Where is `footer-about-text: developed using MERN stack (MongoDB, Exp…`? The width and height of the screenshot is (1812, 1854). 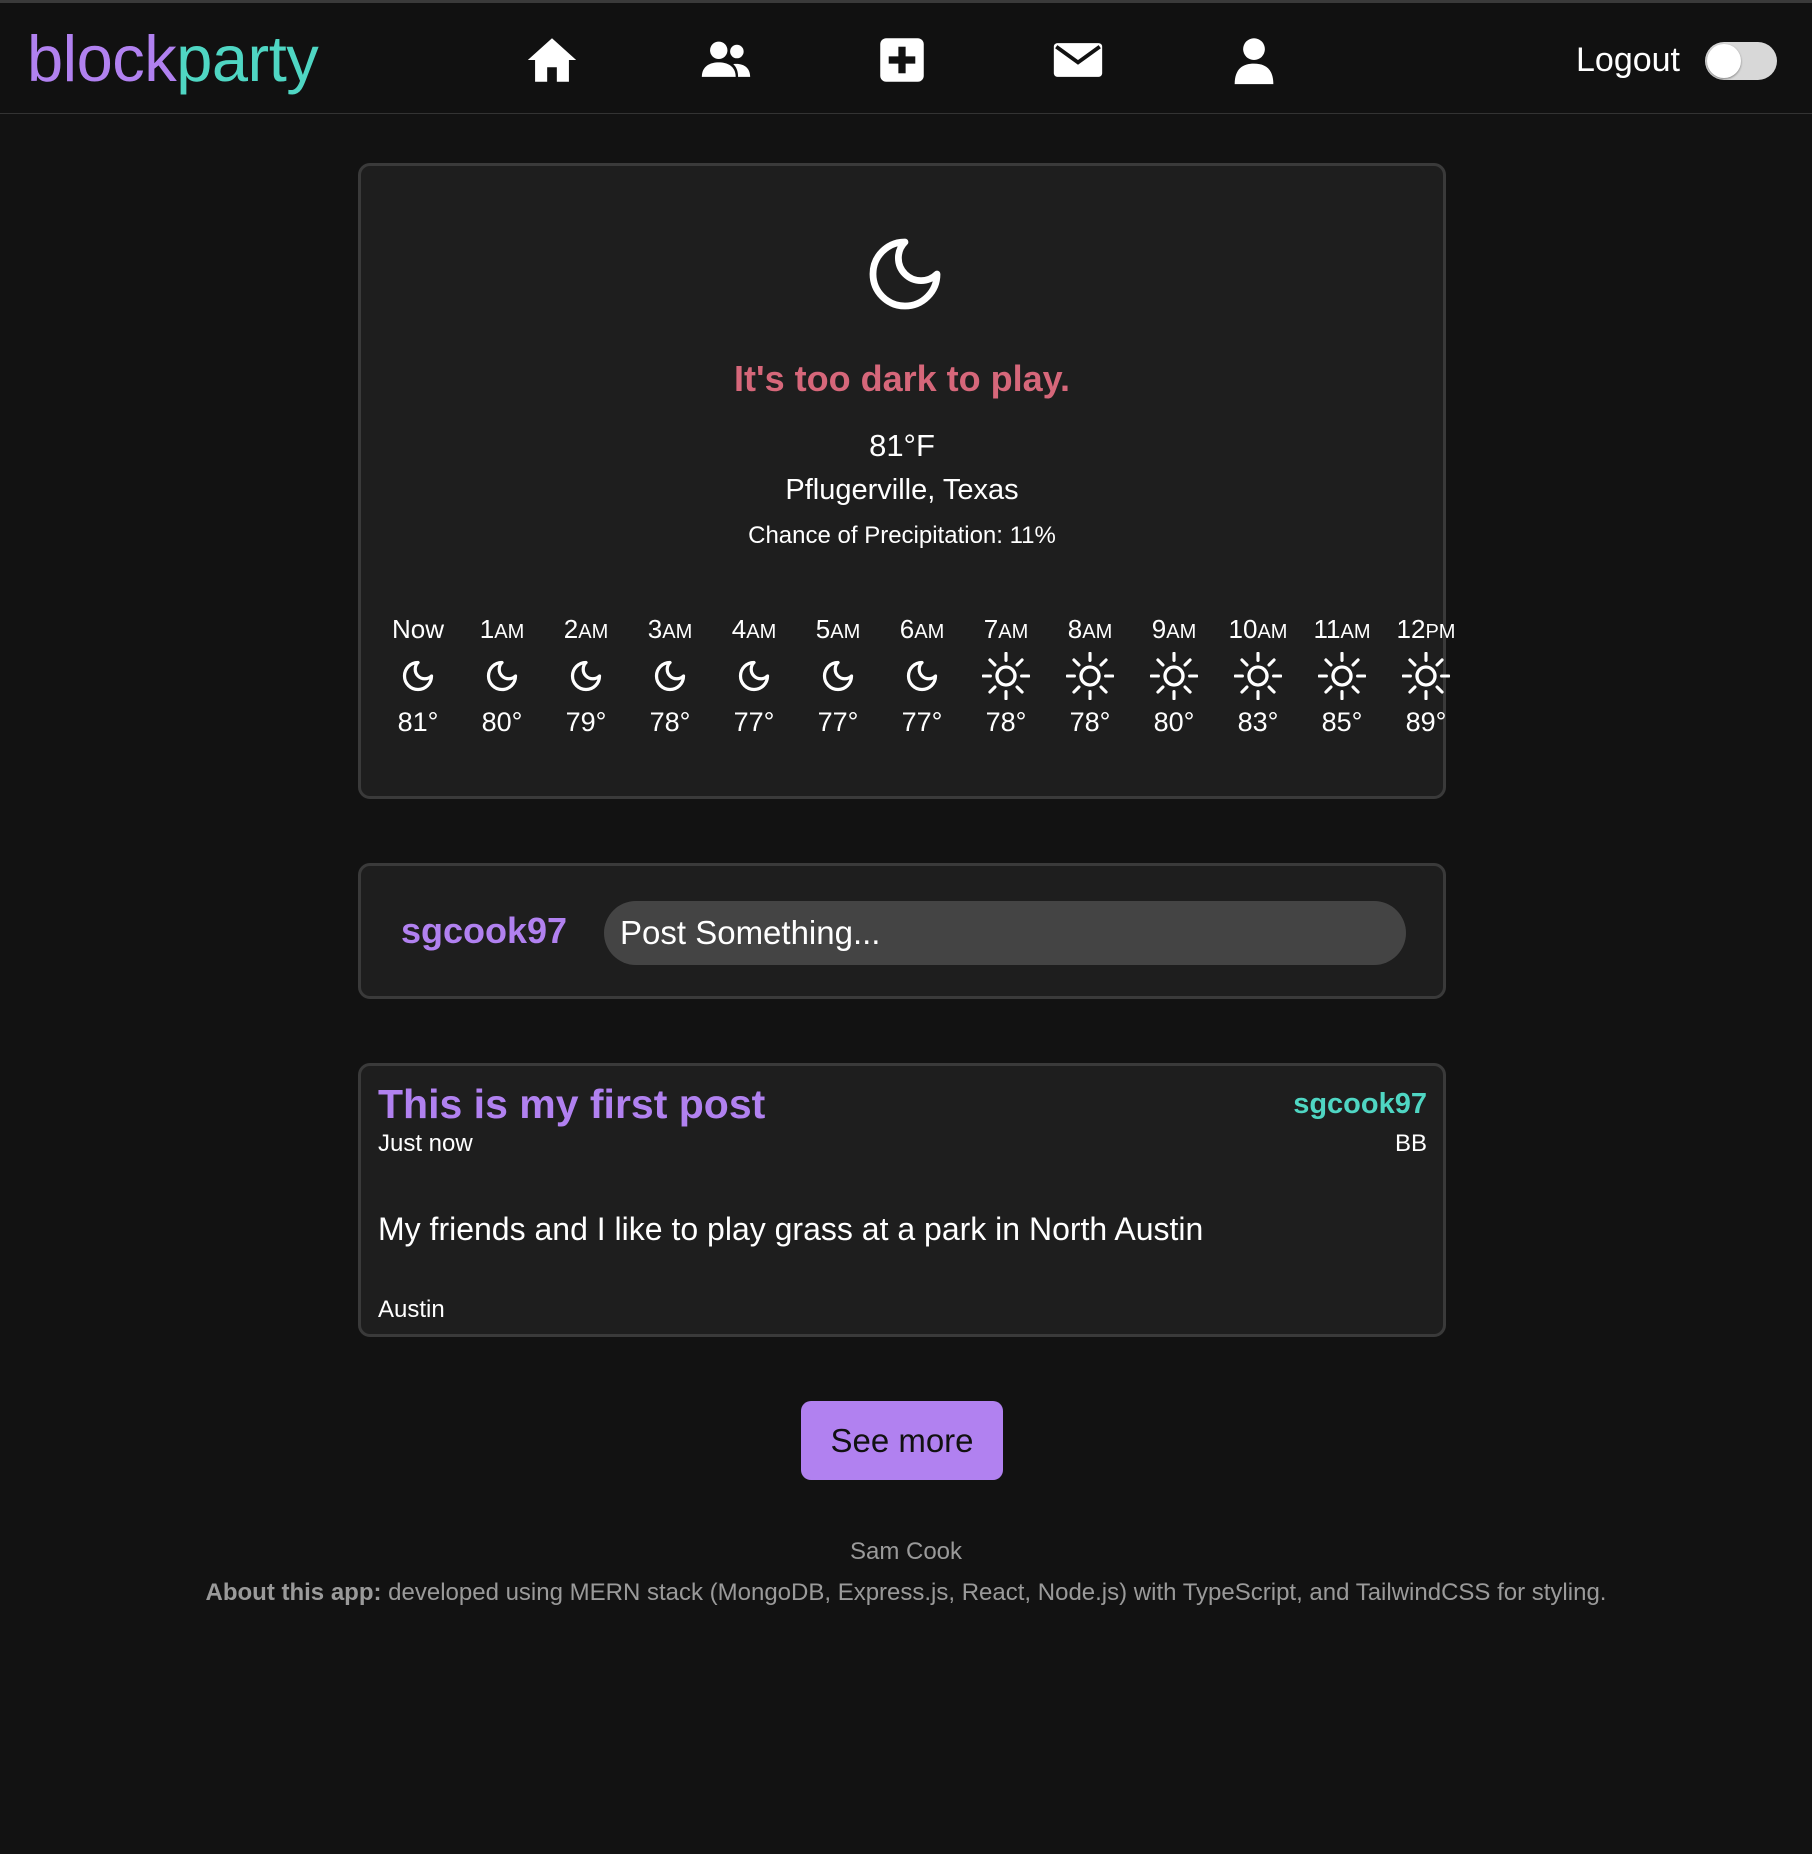 footer-about-text: developed using MERN stack (MongoDB, Exp… is located at coordinates (994, 1592).